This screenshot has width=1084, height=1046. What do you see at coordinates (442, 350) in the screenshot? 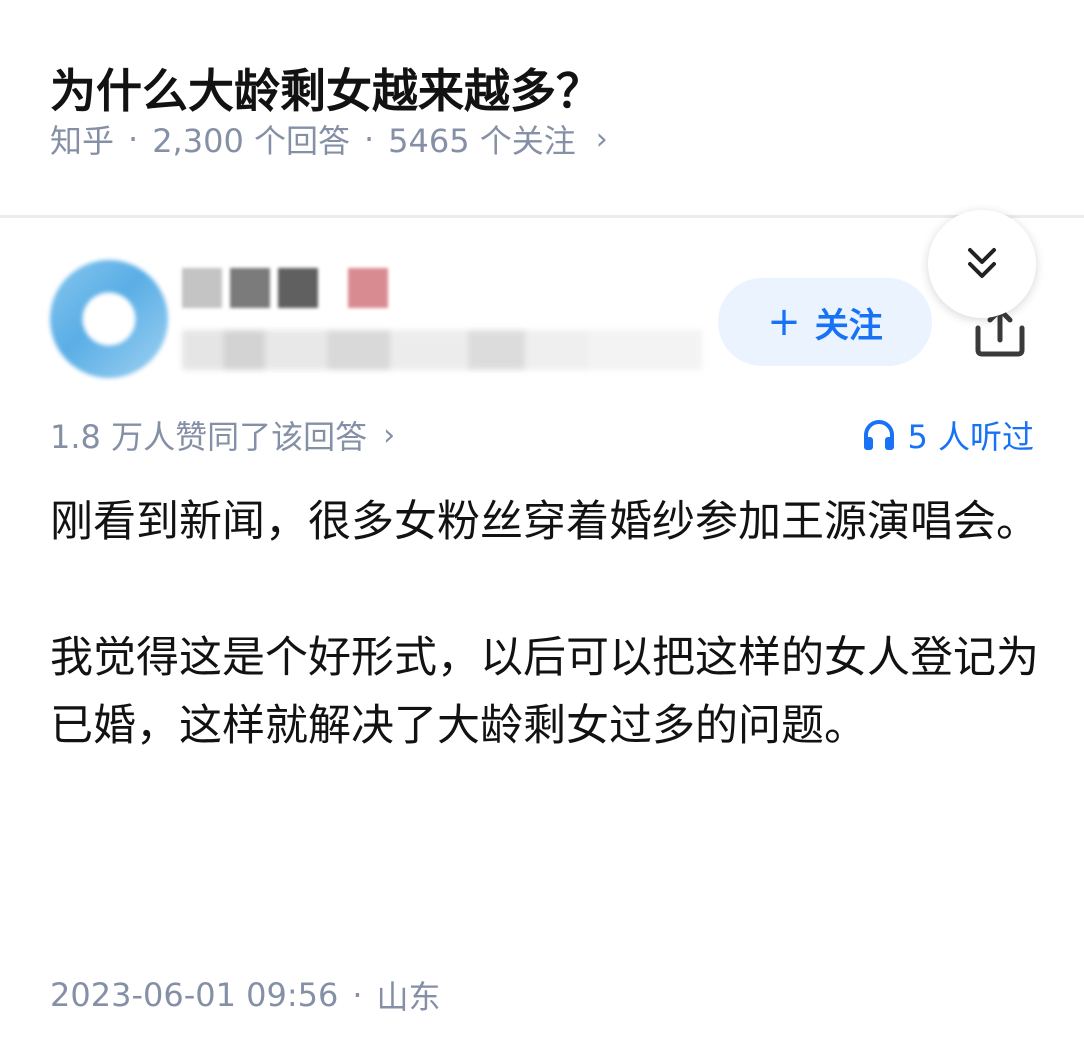
I see `author-headline-blurred` at bounding box center [442, 350].